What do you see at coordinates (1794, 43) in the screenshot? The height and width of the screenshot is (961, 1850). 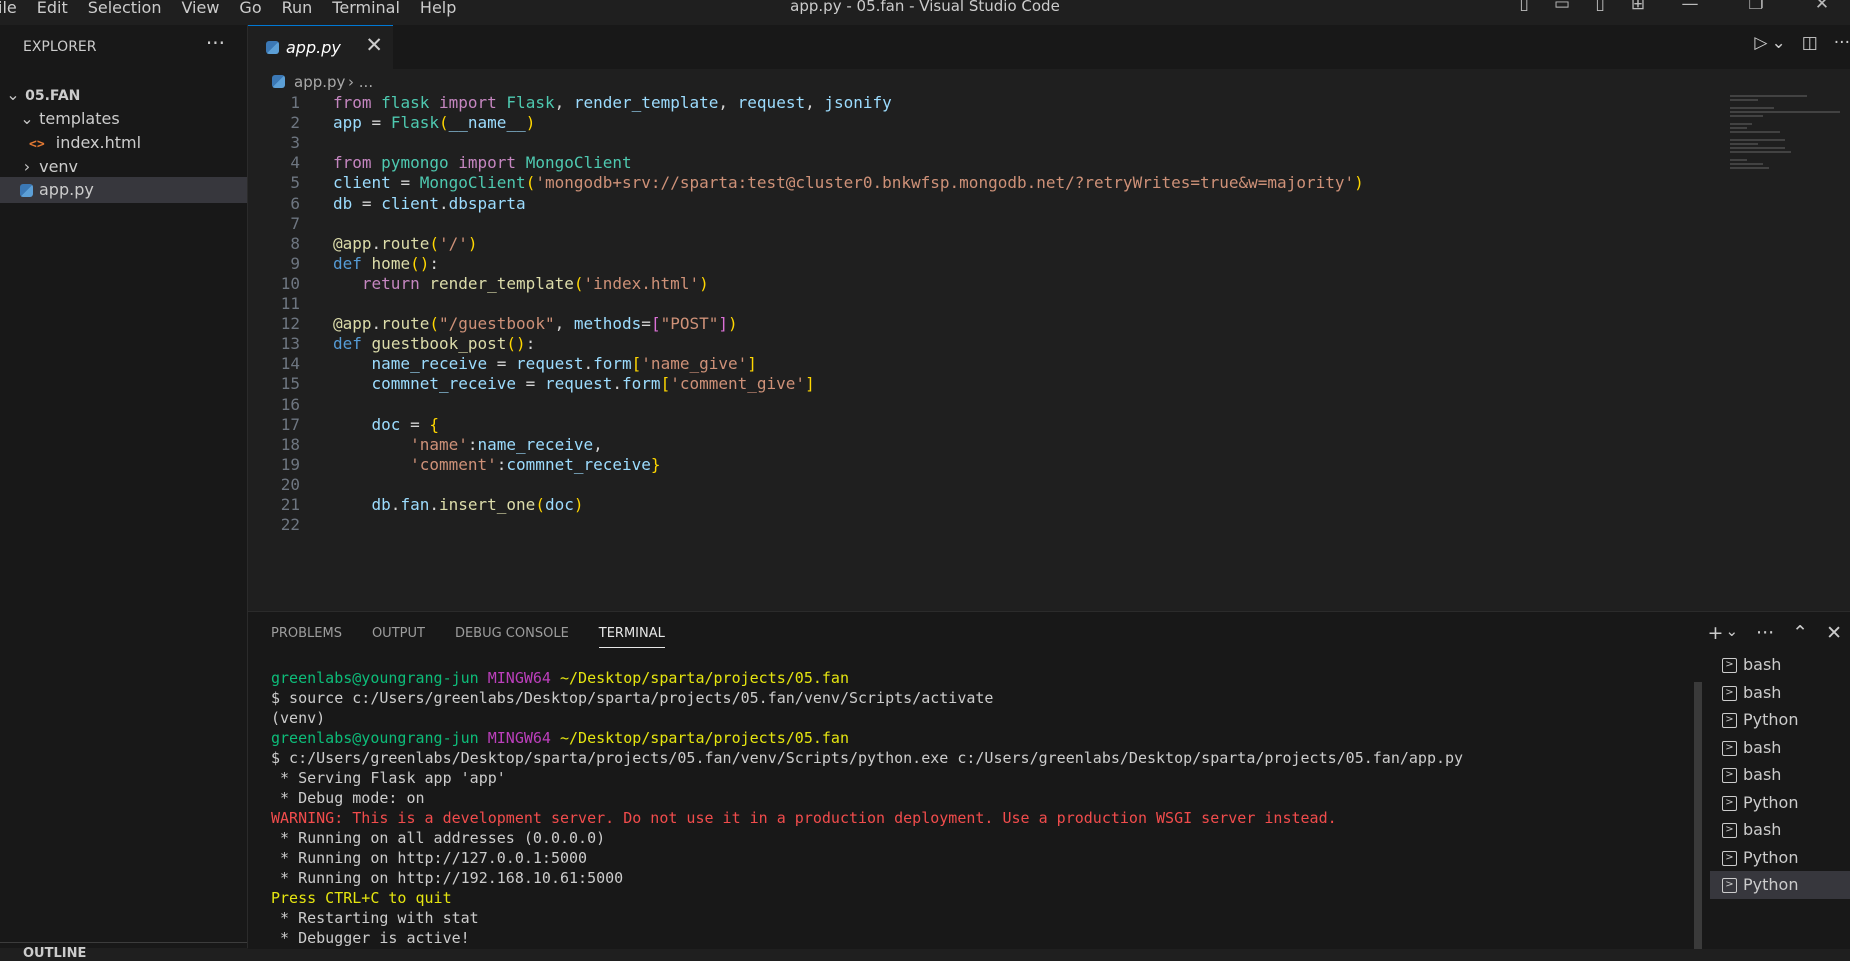 I see `editor-actions: ▷ ⌄ ◫ ···` at bounding box center [1794, 43].